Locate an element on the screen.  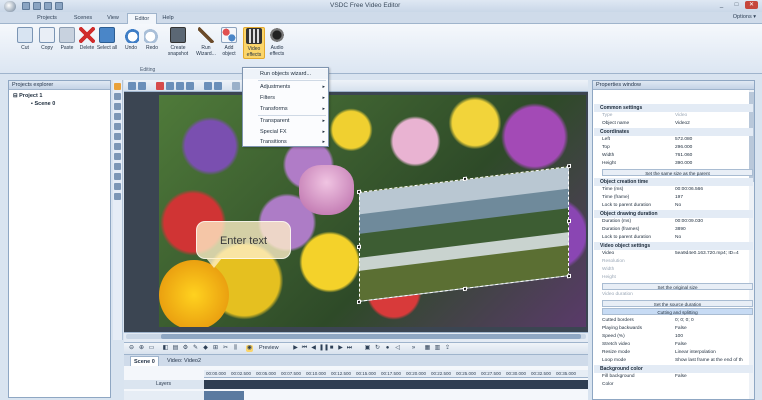
settings-icon: ⚙ is located at coordinates (185, 348).